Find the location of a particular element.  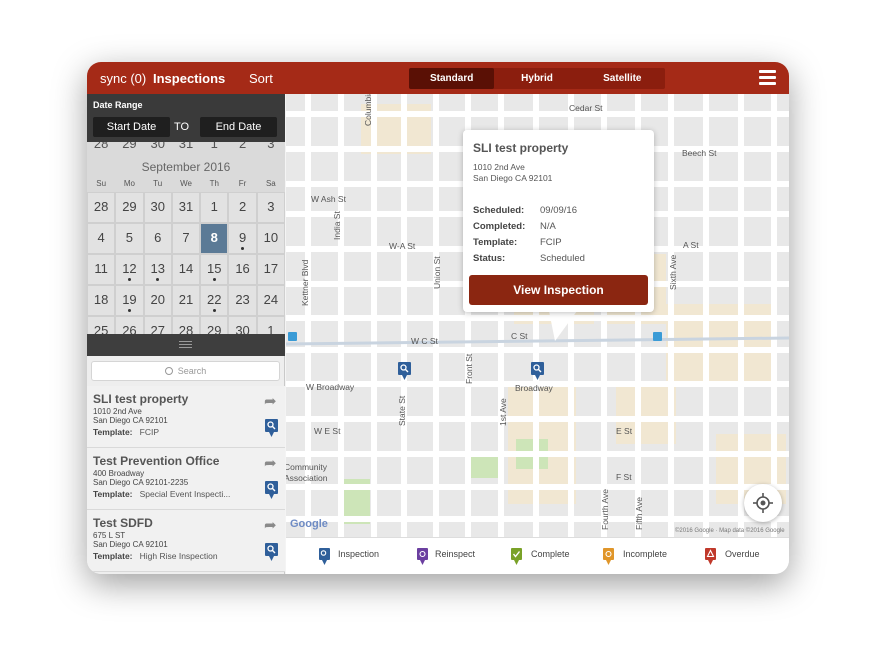

calendar-day: 16 is located at coordinates (242, 269).